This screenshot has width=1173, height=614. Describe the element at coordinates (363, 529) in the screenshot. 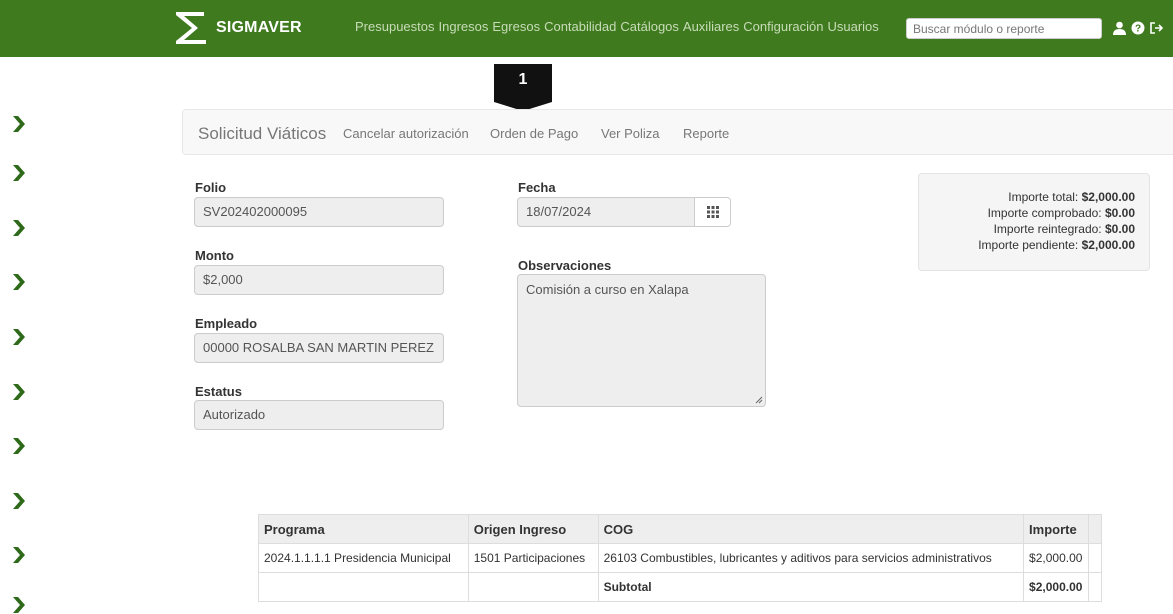

I see `column-header-programa: Programa` at that location.